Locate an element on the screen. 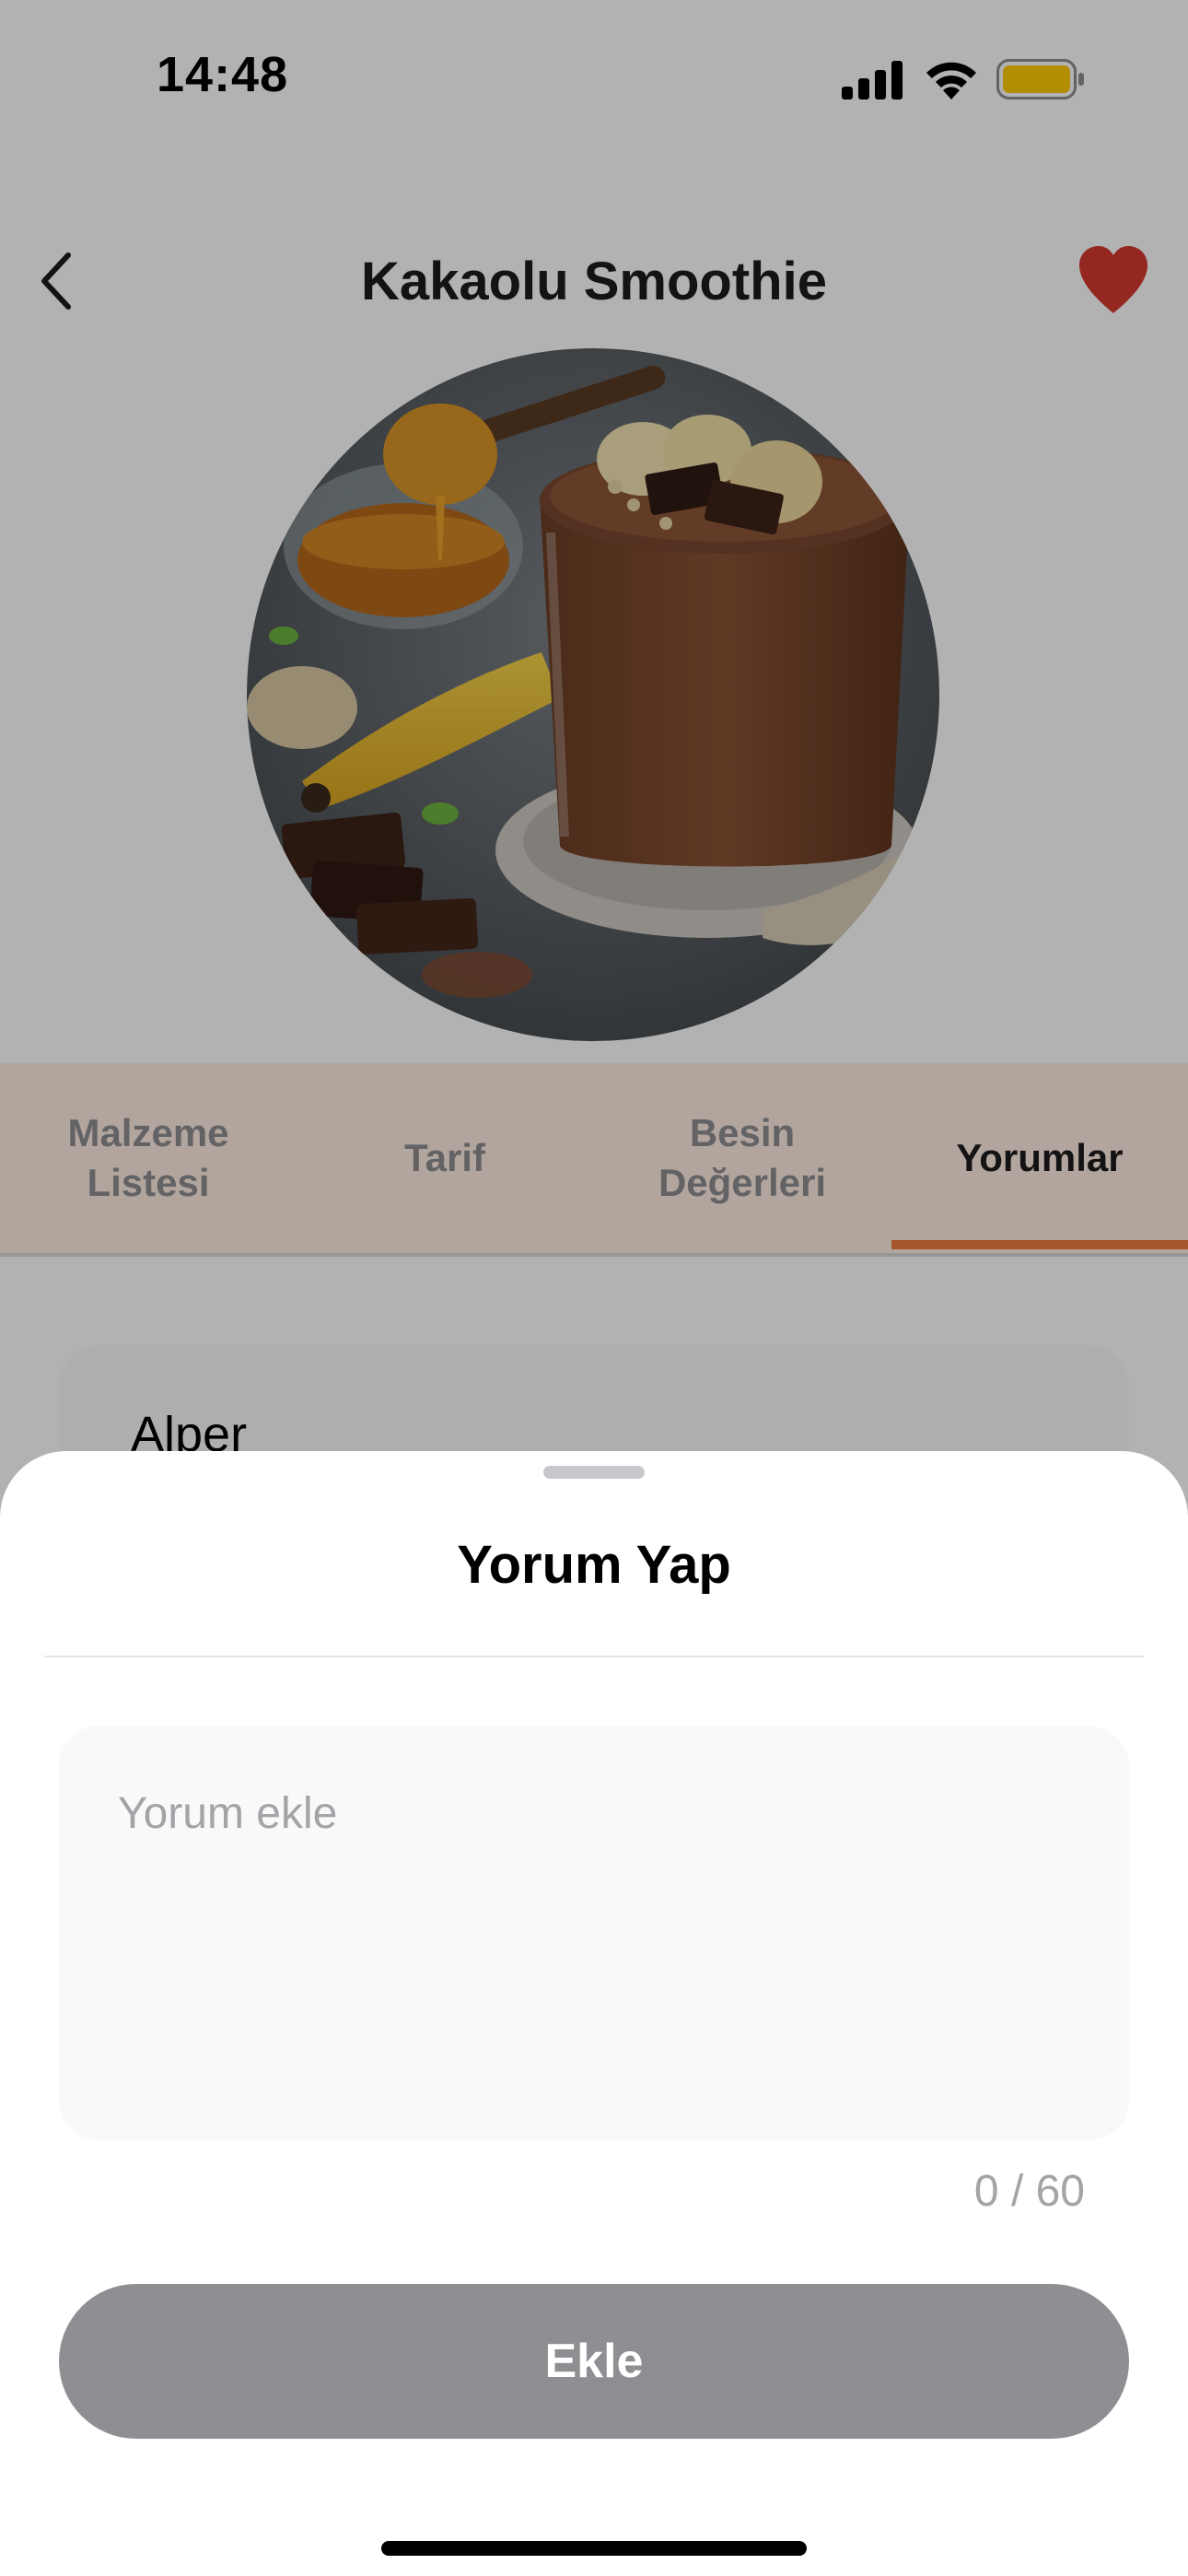  home-indicator is located at coordinates (594, 2548).